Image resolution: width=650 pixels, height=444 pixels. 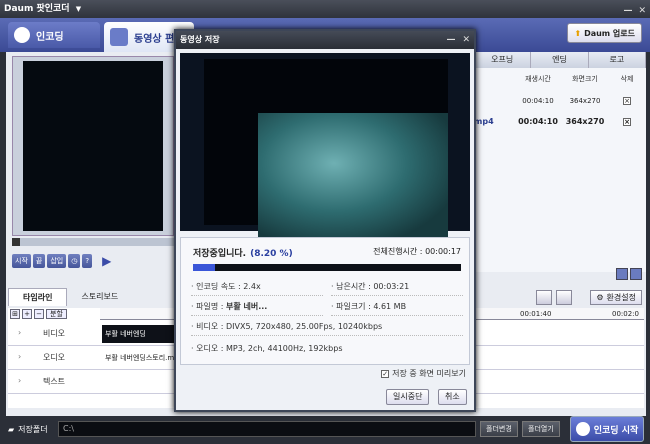 I want to click on open-folder-button: 폴더열기, so click(x=541, y=429).